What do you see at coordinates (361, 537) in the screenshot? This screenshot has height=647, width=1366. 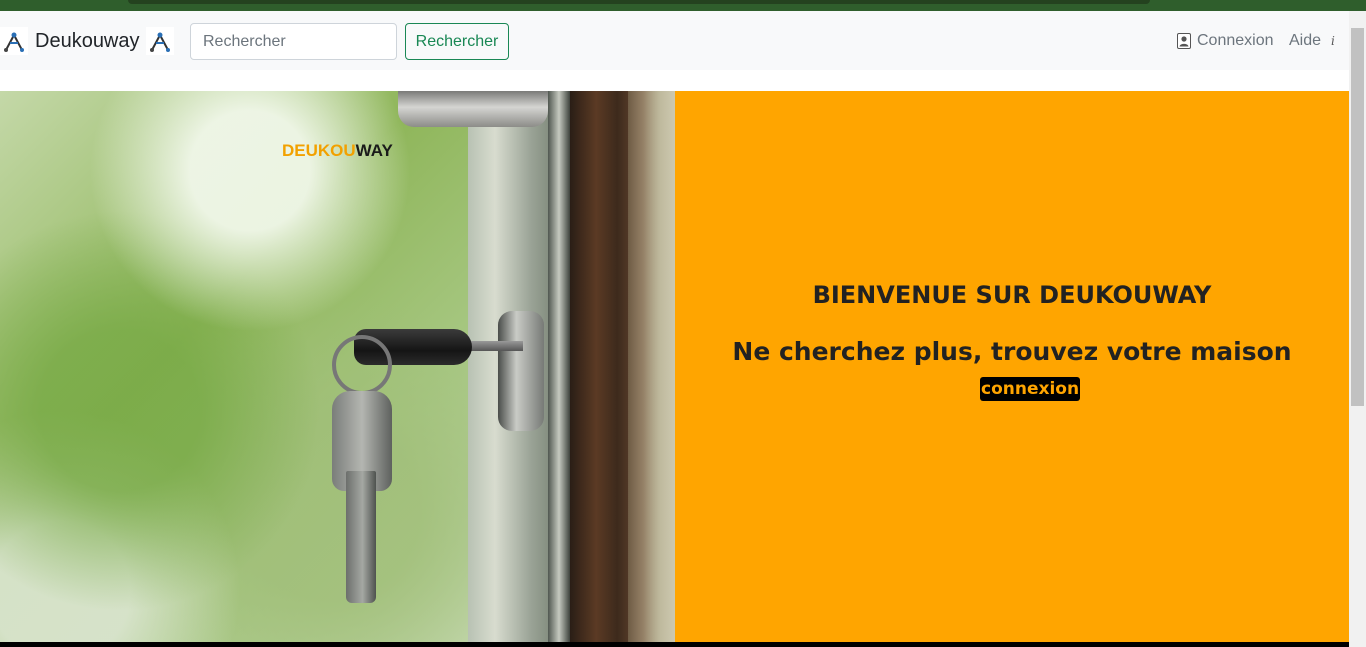 I see `photo-hanging-key-blade` at bounding box center [361, 537].